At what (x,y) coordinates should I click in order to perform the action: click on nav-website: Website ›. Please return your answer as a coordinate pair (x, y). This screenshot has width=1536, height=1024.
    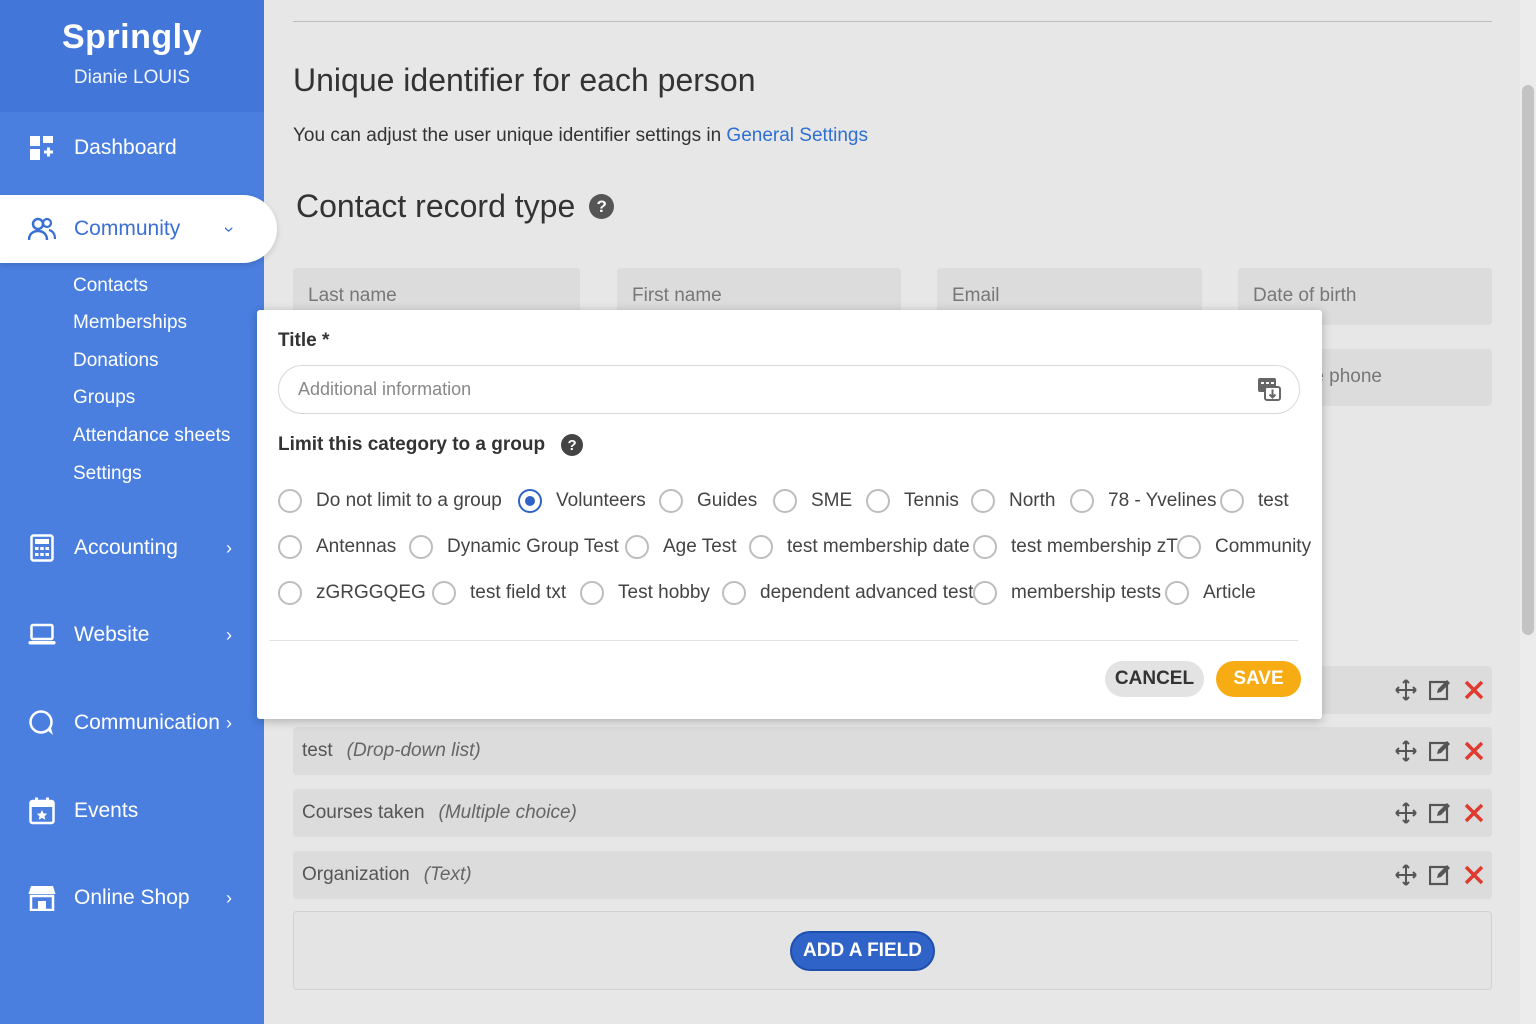
    Looking at the image, I should click on (132, 635).